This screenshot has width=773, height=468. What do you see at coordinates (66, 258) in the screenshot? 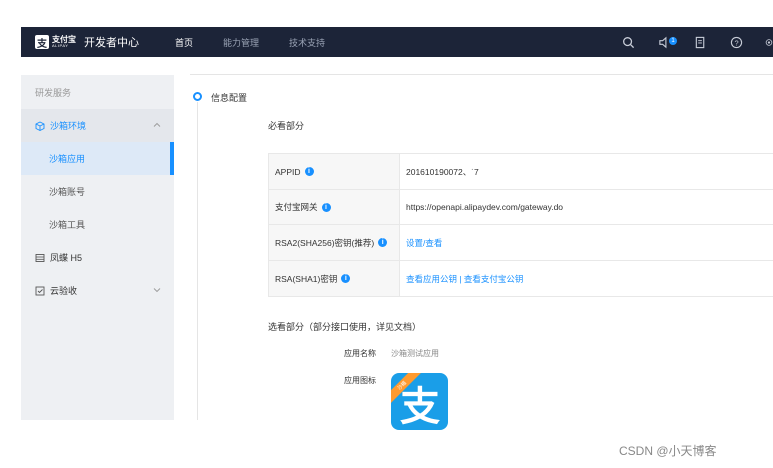
I see `sidebar-group-label: 凤蝶 H5` at bounding box center [66, 258].